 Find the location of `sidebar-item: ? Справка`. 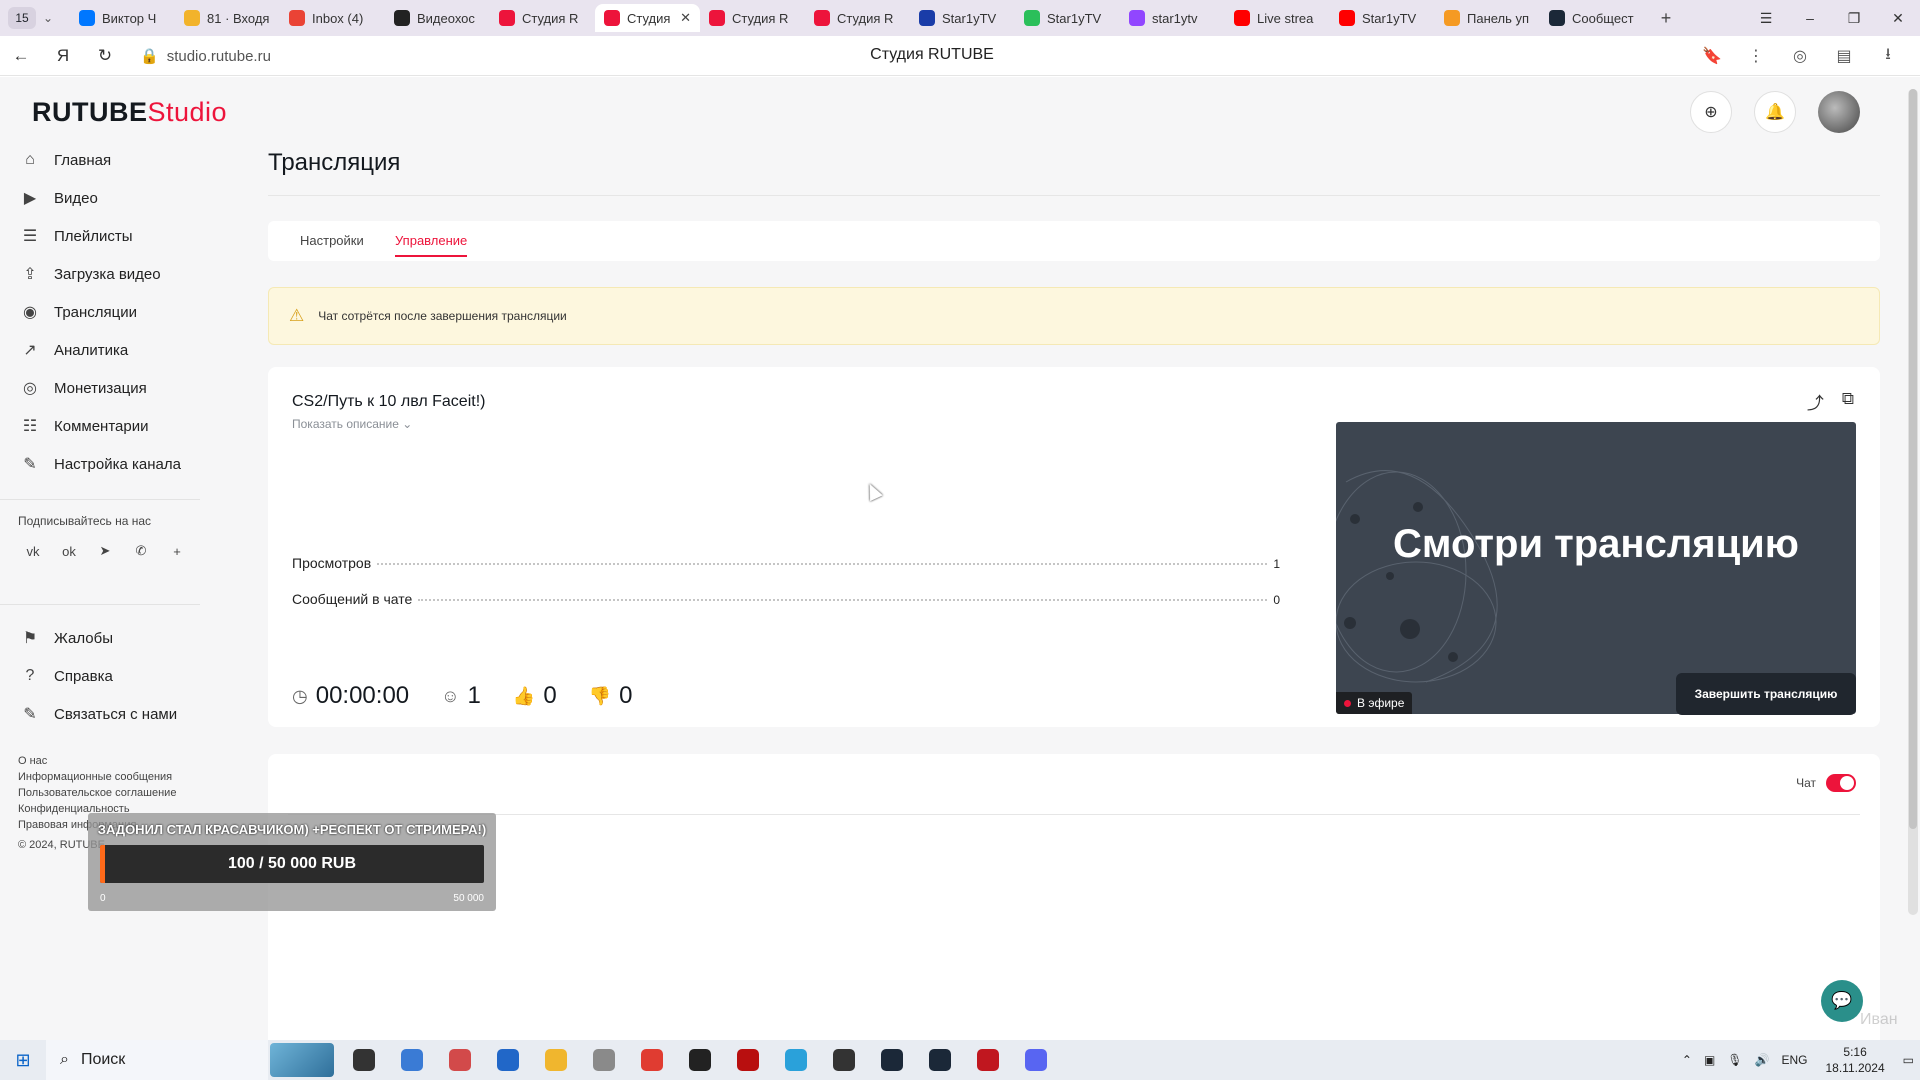

sidebar-item: ? Справка is located at coordinates (110, 676).